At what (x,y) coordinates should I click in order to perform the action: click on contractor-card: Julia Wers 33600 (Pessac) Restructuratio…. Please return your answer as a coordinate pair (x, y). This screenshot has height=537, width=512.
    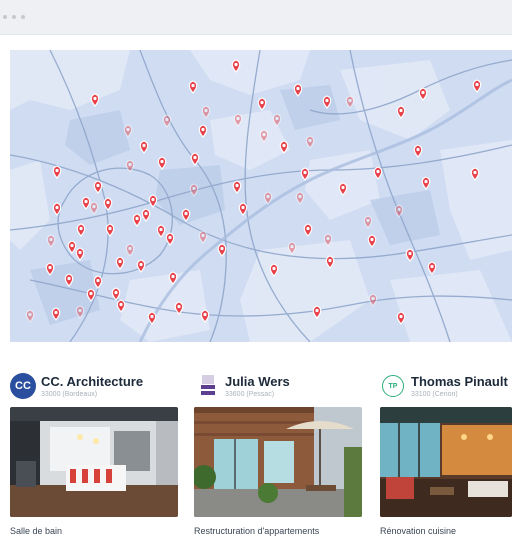
    Looking at the image, I should click on (279, 448).